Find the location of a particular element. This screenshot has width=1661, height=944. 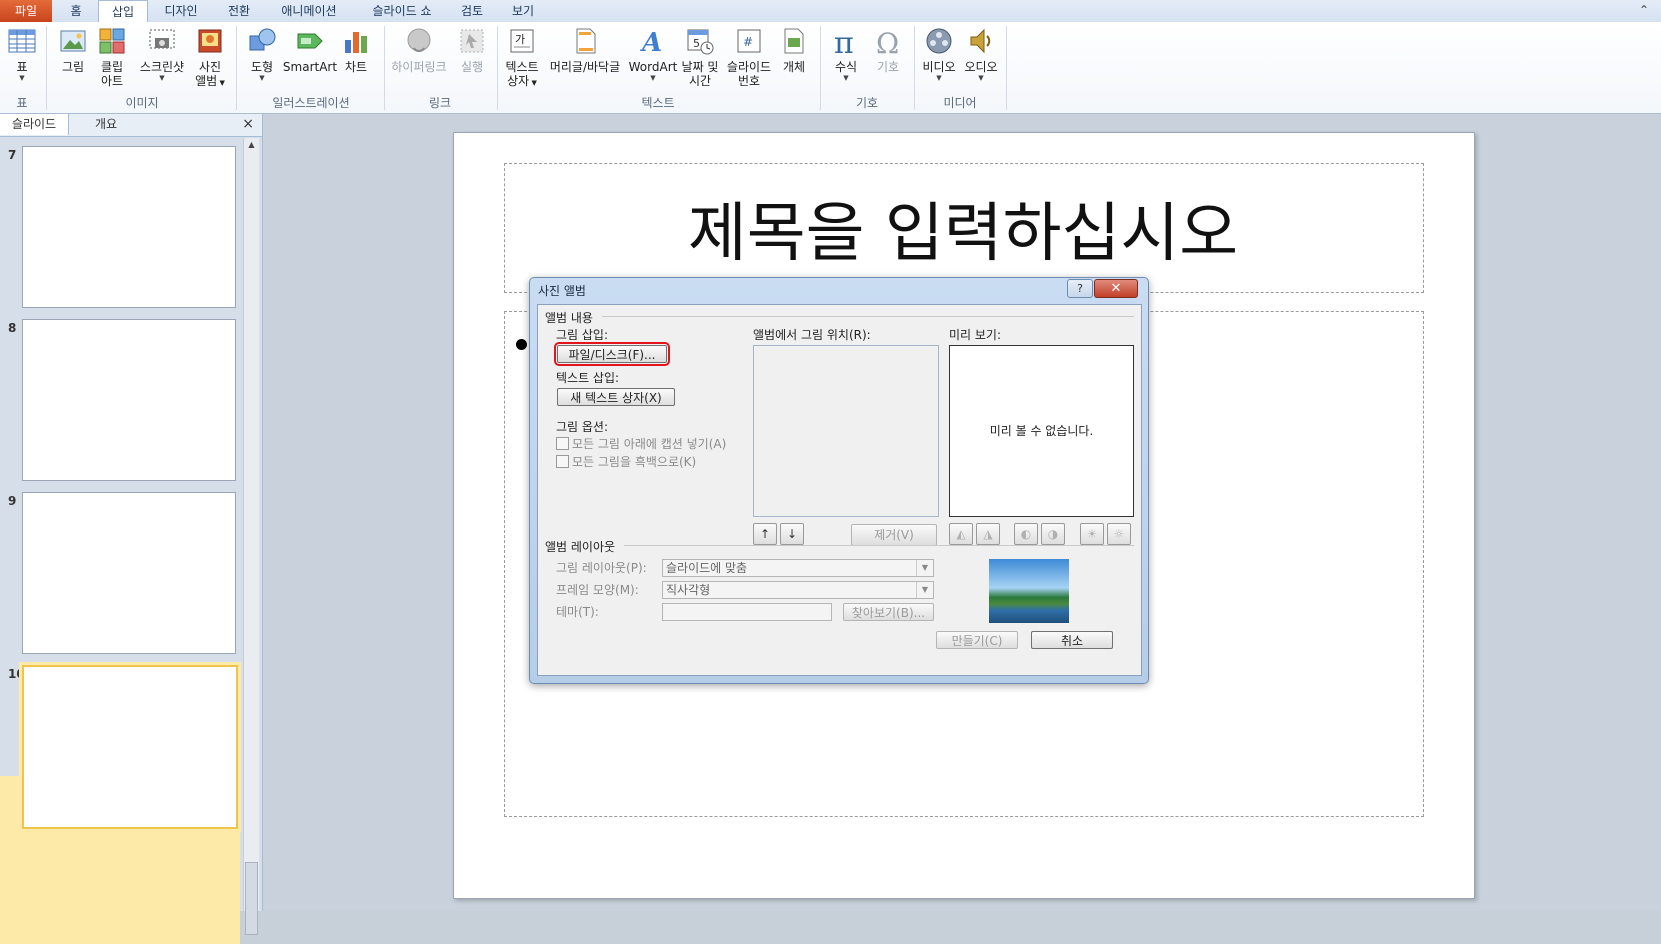

wordart-button: A WordArt ▼ is located at coordinates (653, 54).